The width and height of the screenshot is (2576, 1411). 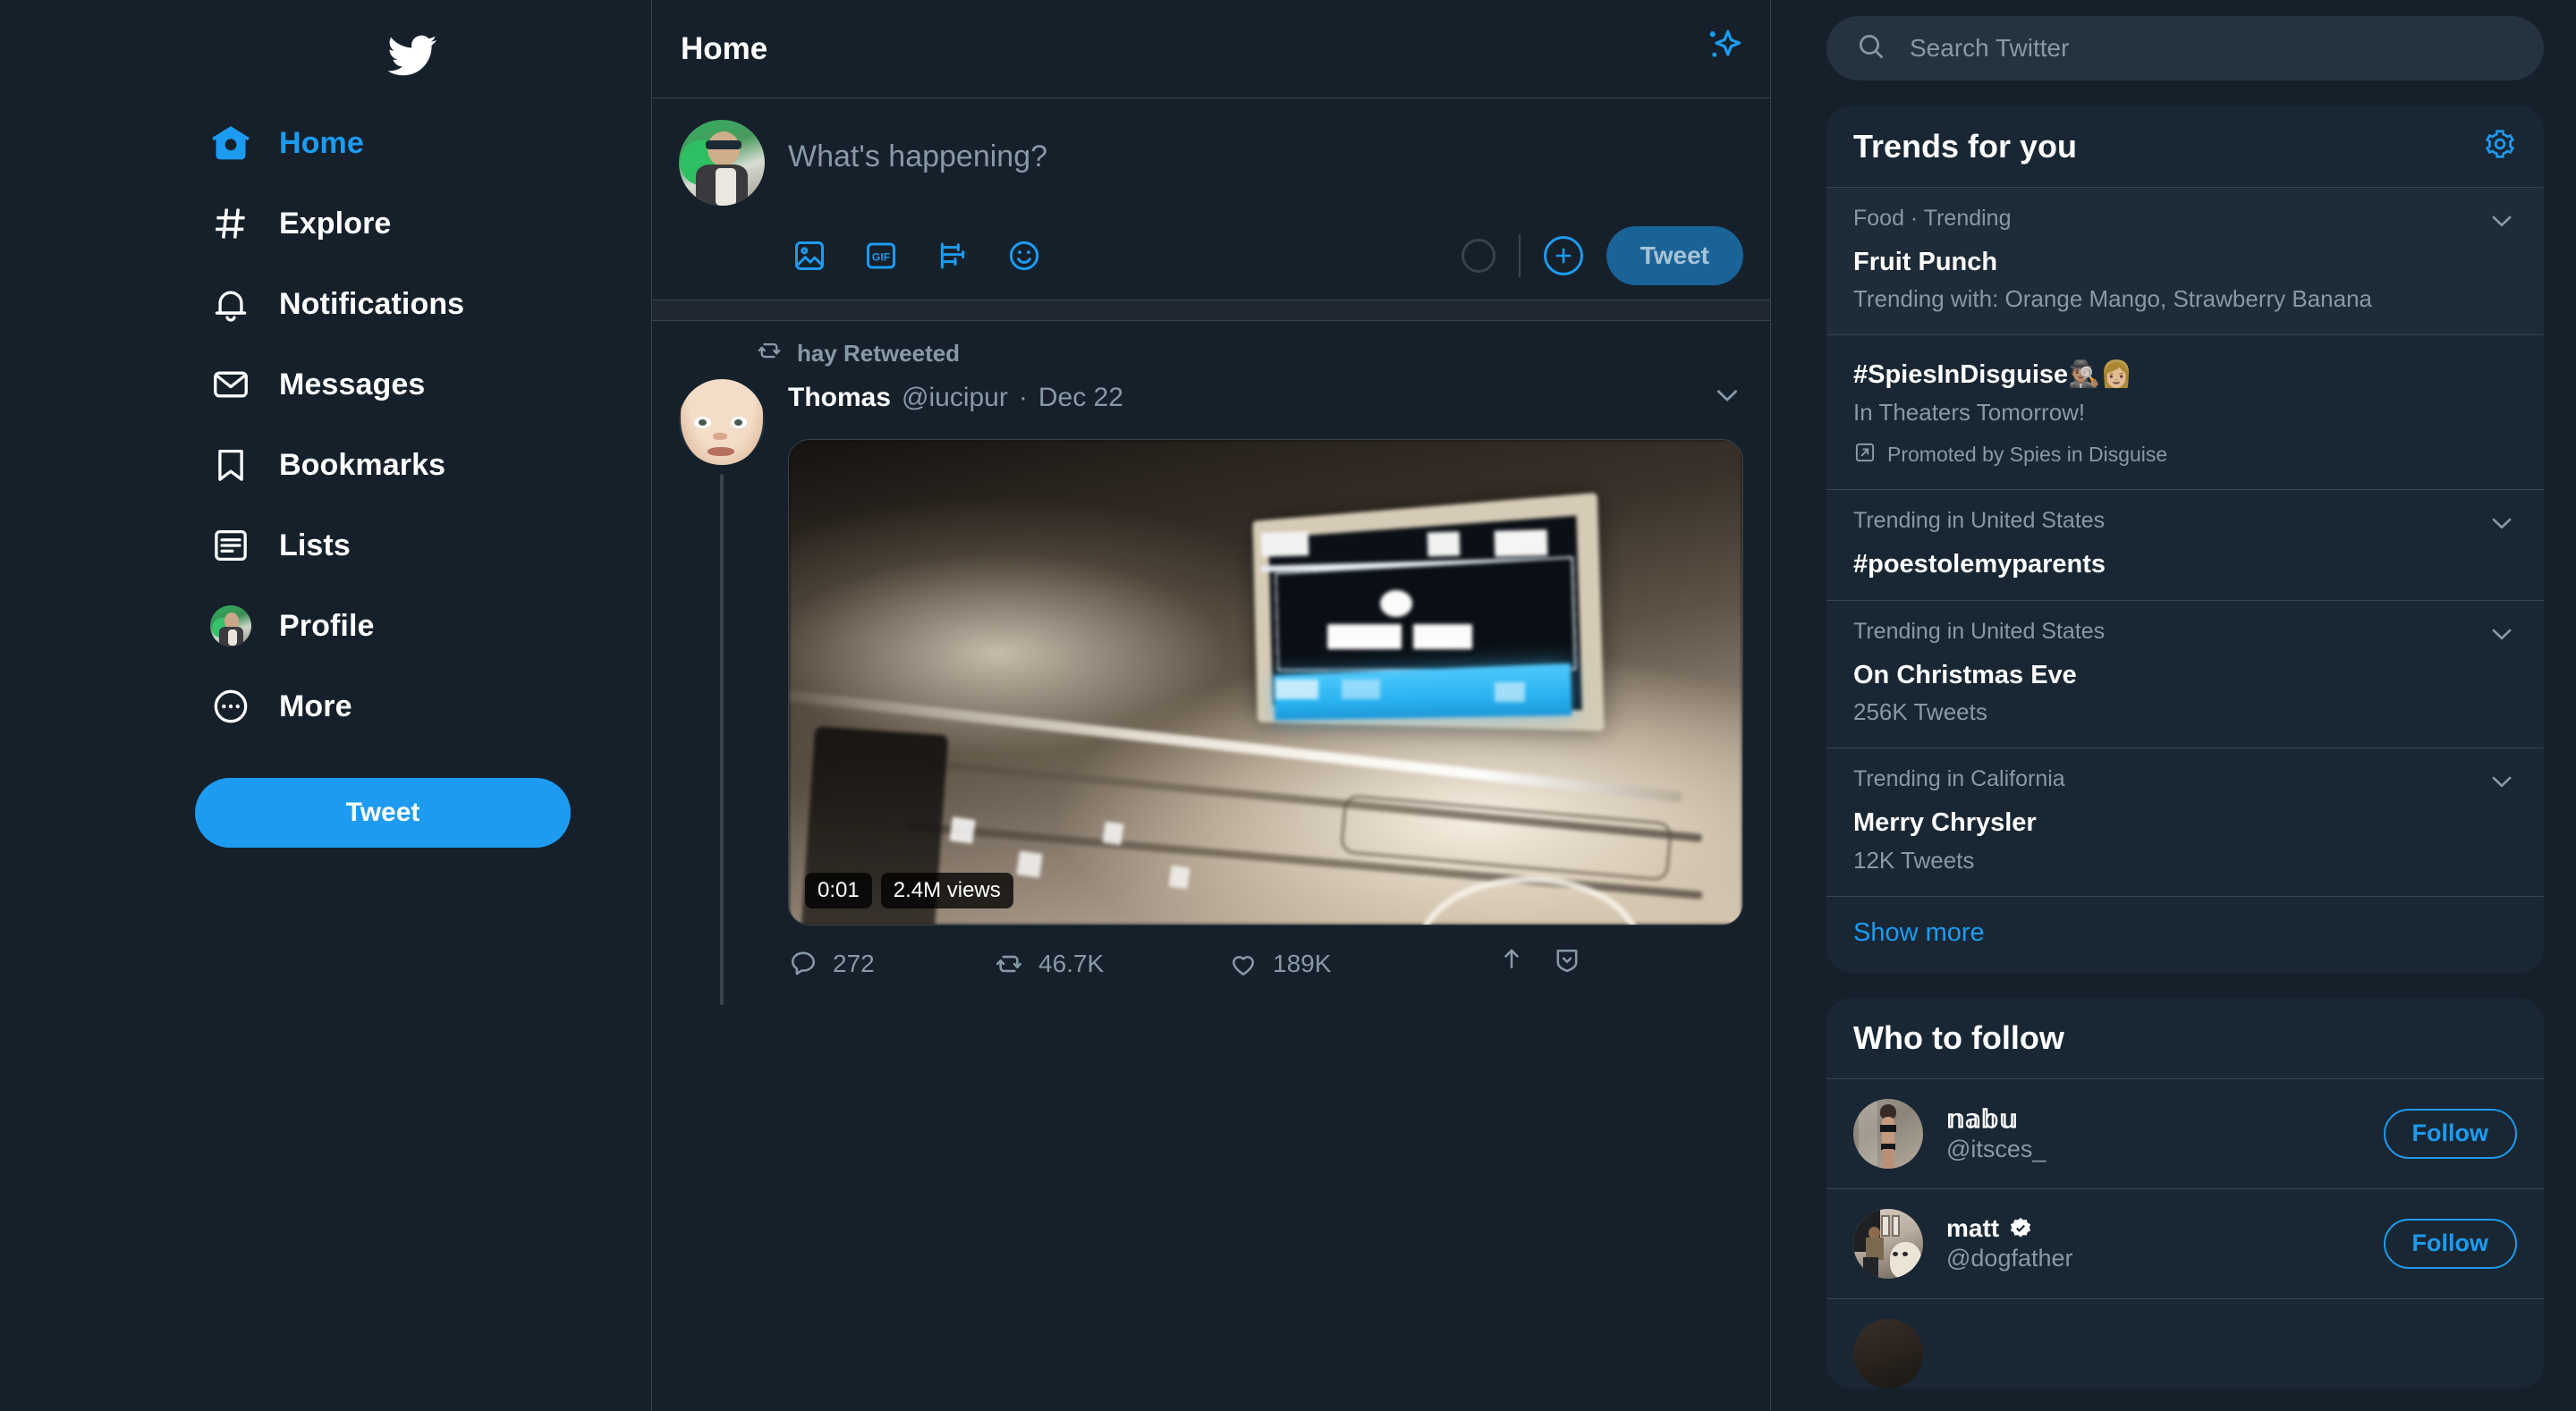 I want to click on sidebar-item-messages: Messages, so click(x=323, y=385).